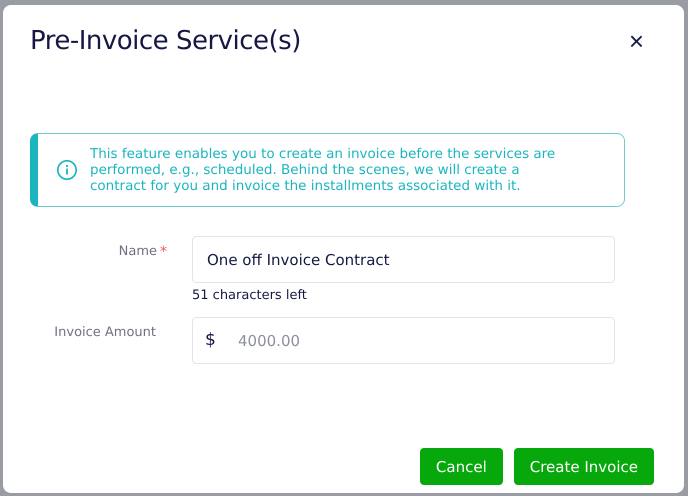 The image size is (688, 496). What do you see at coordinates (137, 251) in the screenshot?
I see `field-label: Name` at bounding box center [137, 251].